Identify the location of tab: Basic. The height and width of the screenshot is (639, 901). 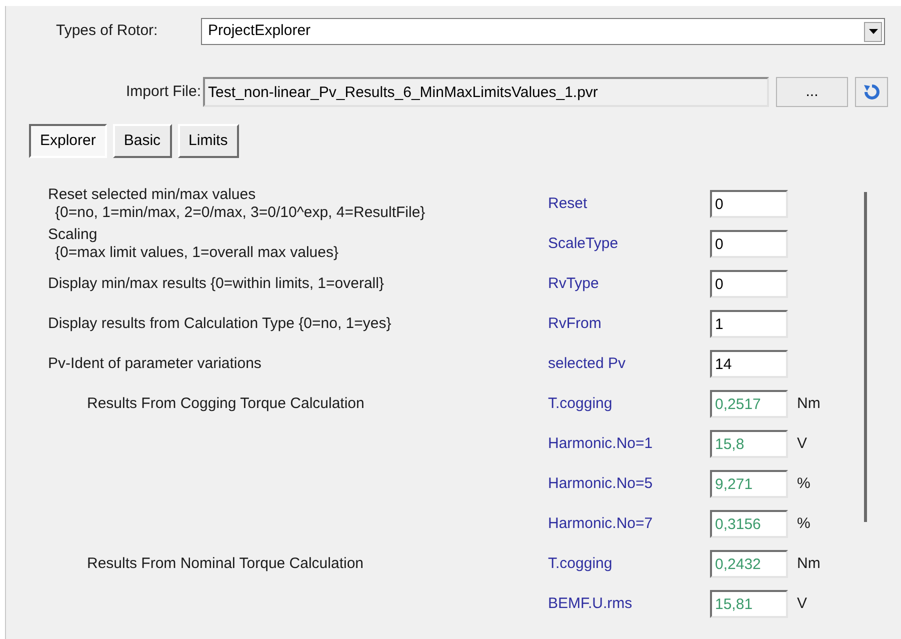
(142, 141).